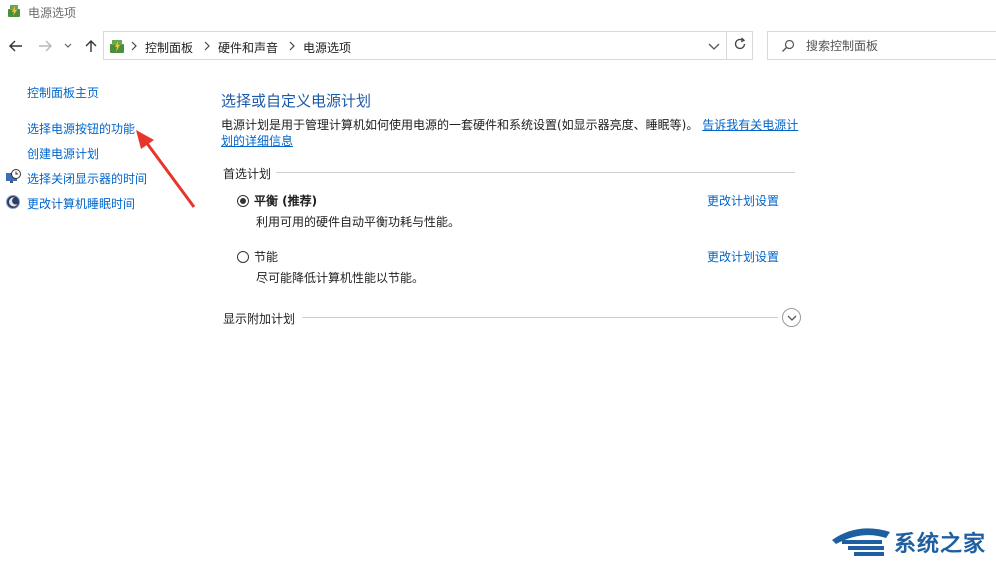 The image size is (996, 567). What do you see at coordinates (14, 11) in the screenshot?
I see `power-options-icon` at bounding box center [14, 11].